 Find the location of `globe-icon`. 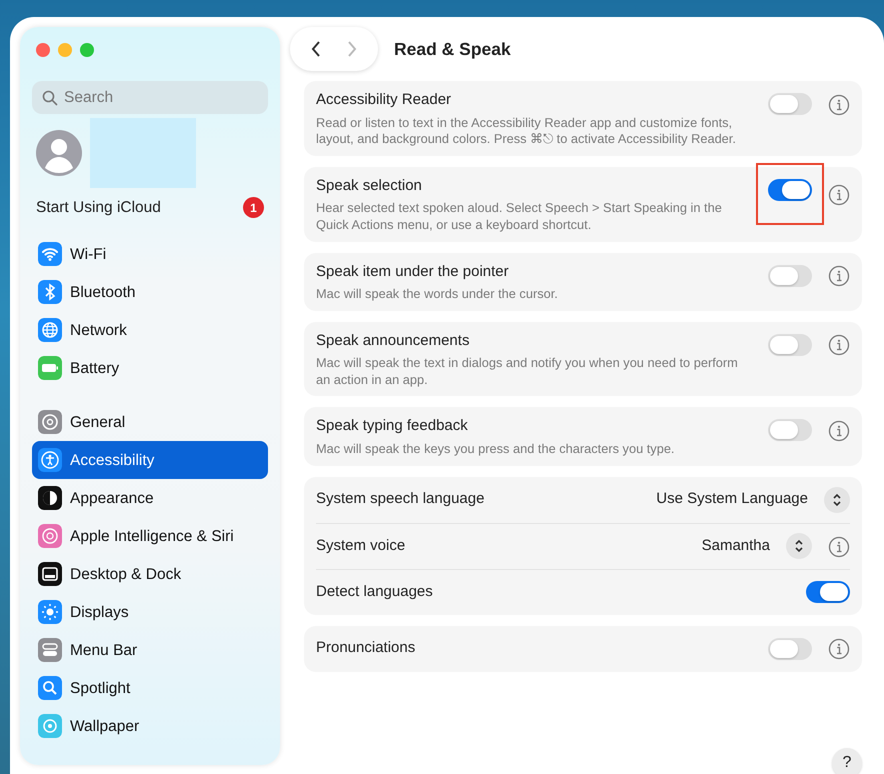

globe-icon is located at coordinates (50, 330).